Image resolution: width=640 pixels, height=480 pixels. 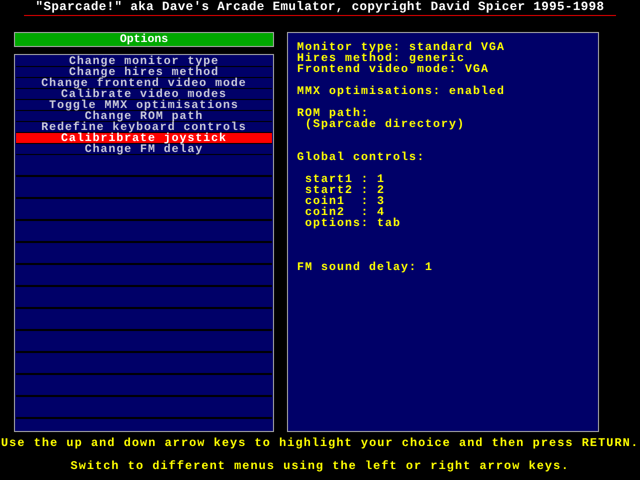 What do you see at coordinates (361, 157) in the screenshot?
I see `info-line: Global controls:` at bounding box center [361, 157].